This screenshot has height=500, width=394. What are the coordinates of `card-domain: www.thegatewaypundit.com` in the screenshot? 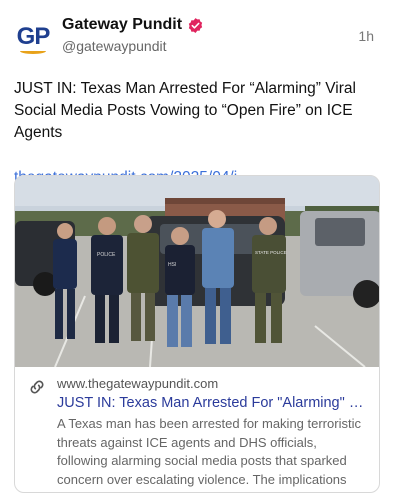 It's located at (138, 383).